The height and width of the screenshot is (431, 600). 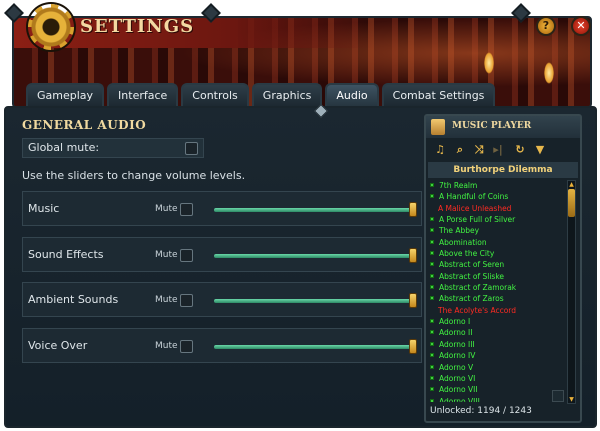 What do you see at coordinates (471, 299) in the screenshot?
I see `track-name: Abstract of Zaros` at bounding box center [471, 299].